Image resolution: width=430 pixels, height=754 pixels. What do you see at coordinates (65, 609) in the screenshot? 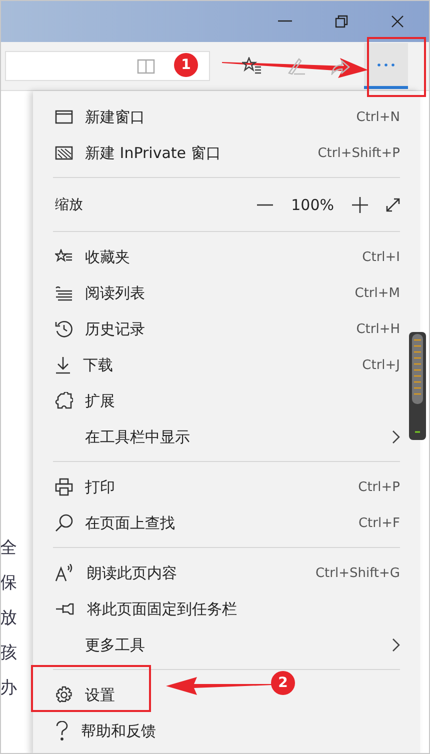
I see `pin-icon` at bounding box center [65, 609].